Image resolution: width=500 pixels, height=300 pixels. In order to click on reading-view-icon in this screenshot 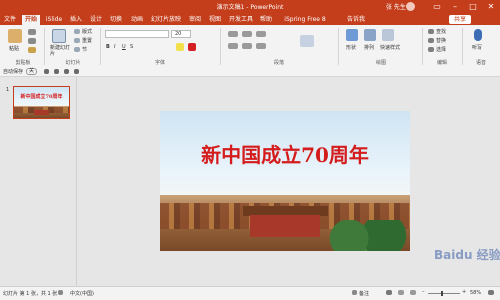, I will do `click(413, 292)`.